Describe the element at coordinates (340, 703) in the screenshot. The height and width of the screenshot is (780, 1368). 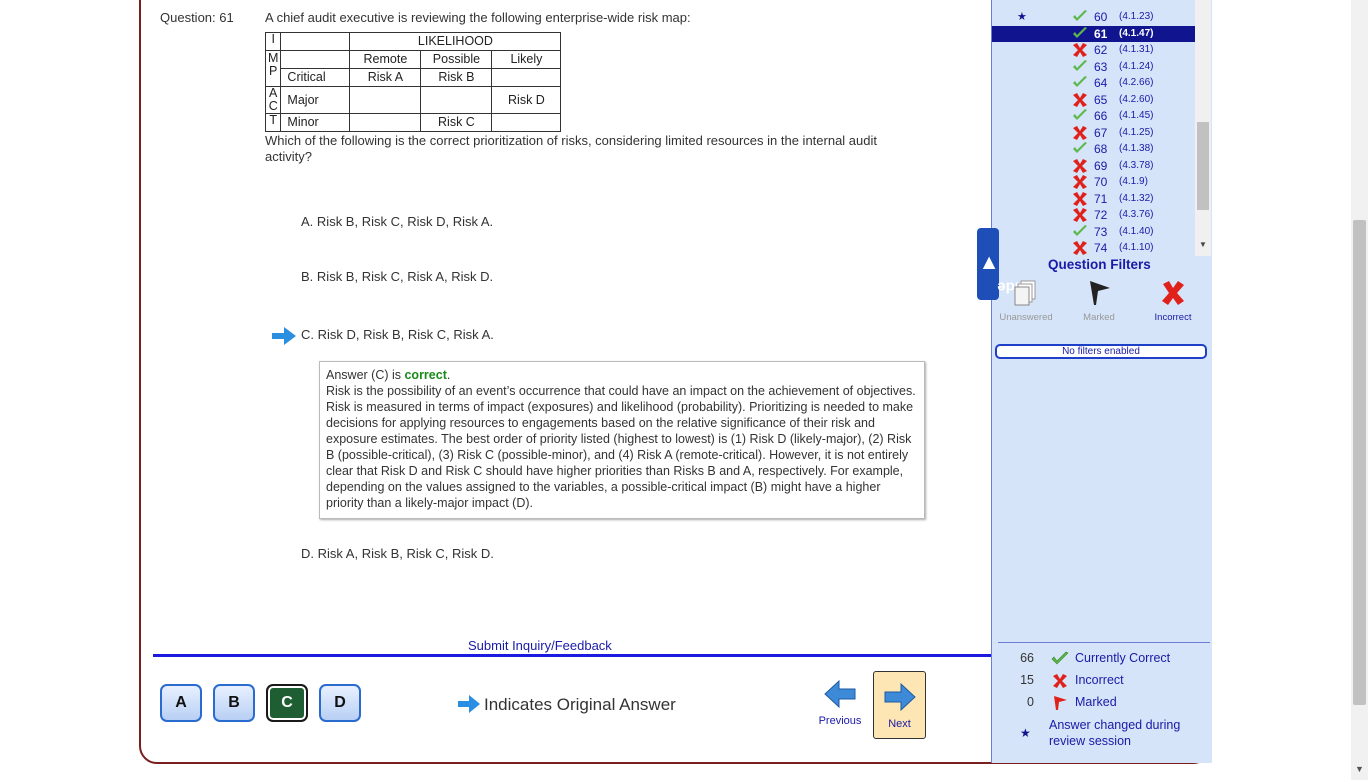
I see `answer-button-d: D` at that location.